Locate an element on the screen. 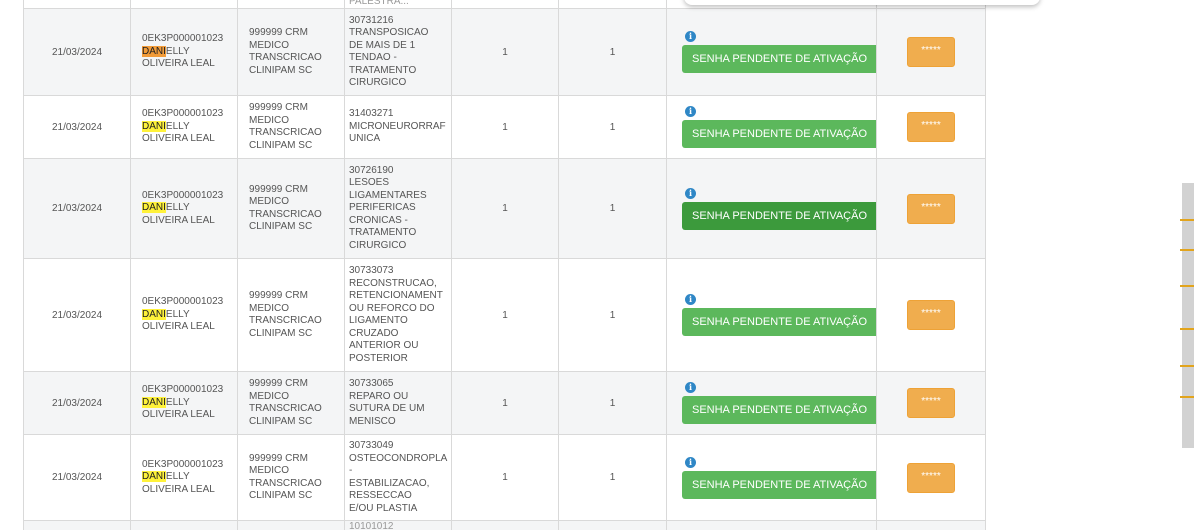 Image resolution: width=1194 pixels, height=530 pixels. table-row-partial-bottom: 10101012 is located at coordinates (504, 525).